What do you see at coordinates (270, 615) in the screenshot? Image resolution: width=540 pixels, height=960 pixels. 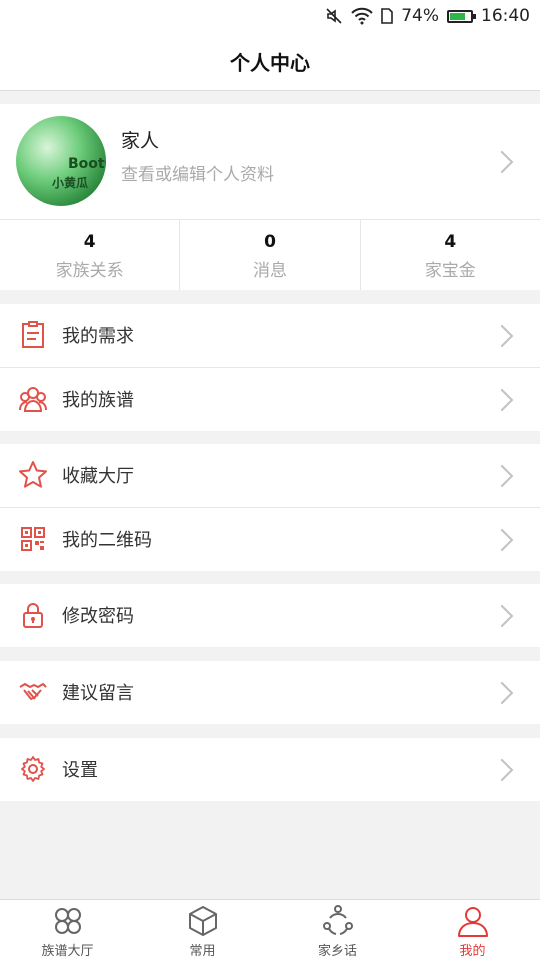 I see `menu-item-change-password: 修改密码` at bounding box center [270, 615].